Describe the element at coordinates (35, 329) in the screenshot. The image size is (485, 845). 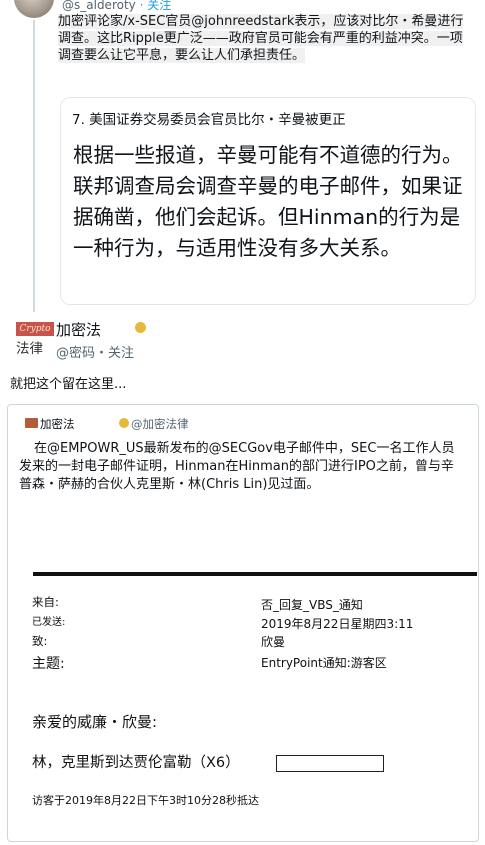
I see `crypto-law-logo: Crypto` at that location.